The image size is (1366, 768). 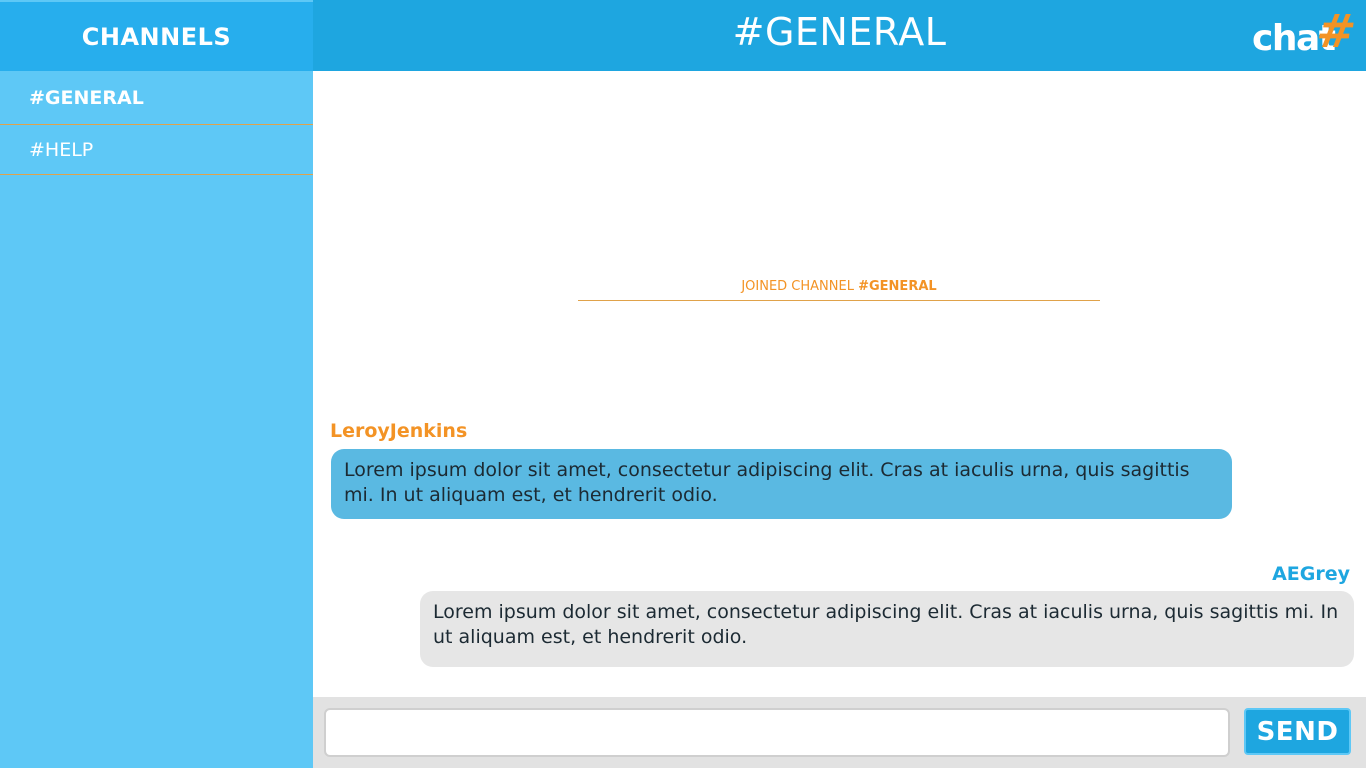 I want to click on joined-channel-notice: JOINED CHANNEL #GENERAL, so click(x=839, y=290).